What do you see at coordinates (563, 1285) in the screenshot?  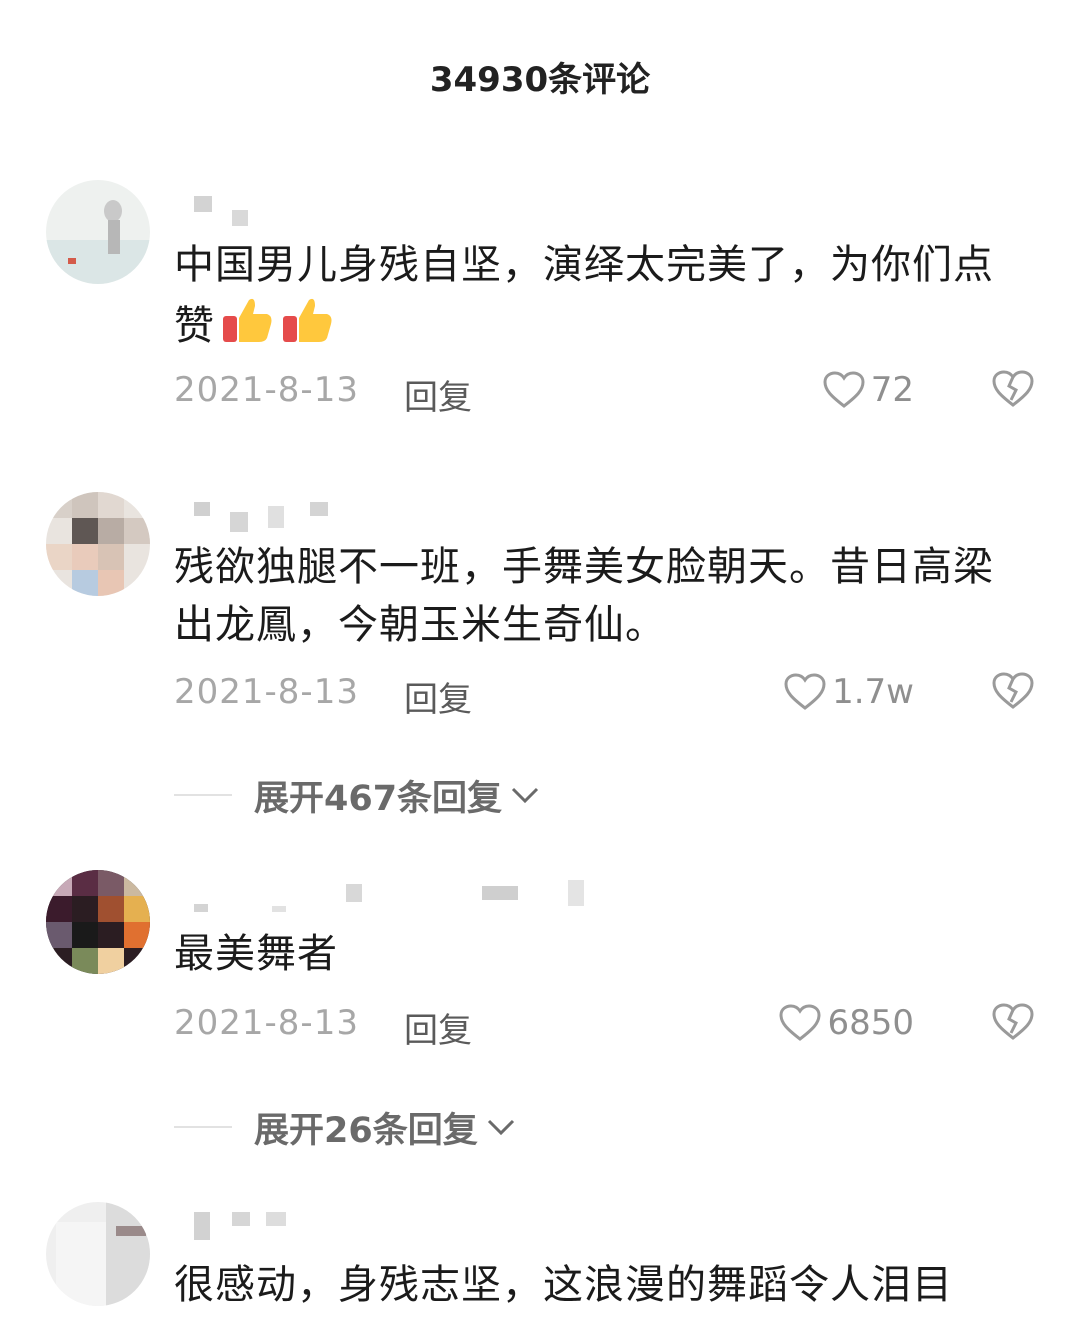 I see `comment-text: 很感动，身残志坚，这浪漫的舞蹈令人泪目` at bounding box center [563, 1285].